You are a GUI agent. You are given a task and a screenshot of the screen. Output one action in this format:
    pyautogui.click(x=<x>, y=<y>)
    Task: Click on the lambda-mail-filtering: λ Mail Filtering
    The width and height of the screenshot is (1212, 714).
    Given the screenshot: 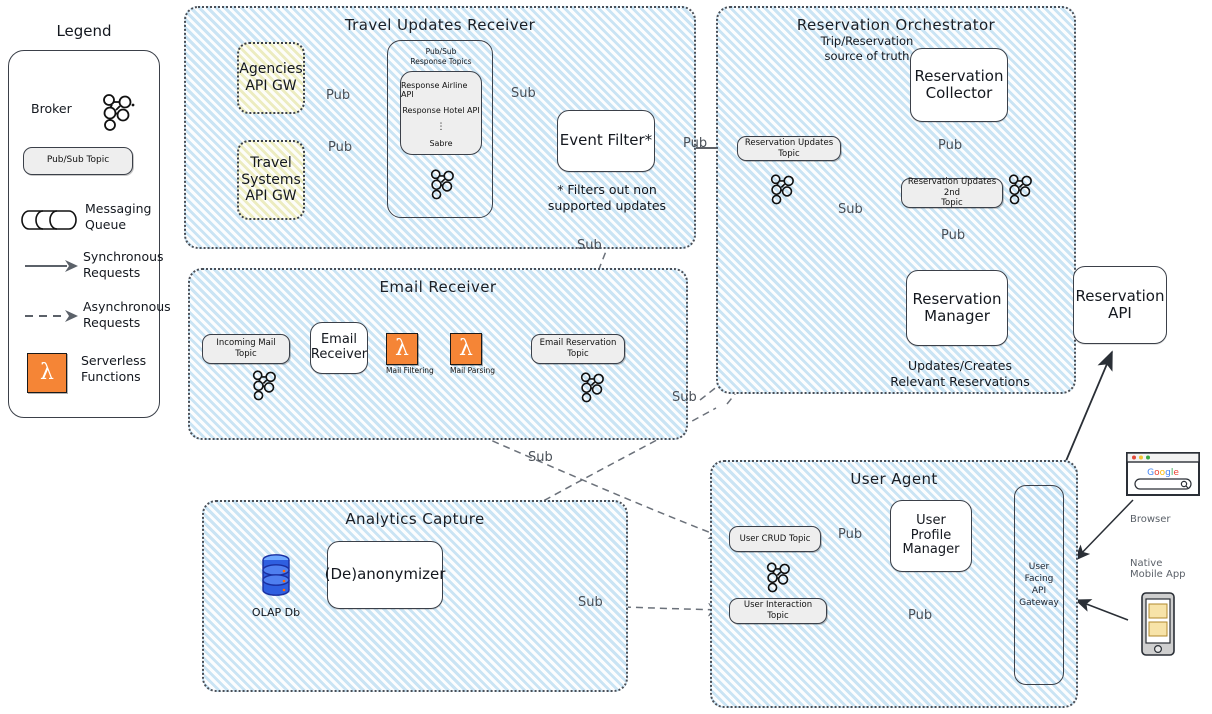 What is the action you would take?
    pyautogui.click(x=410, y=354)
    